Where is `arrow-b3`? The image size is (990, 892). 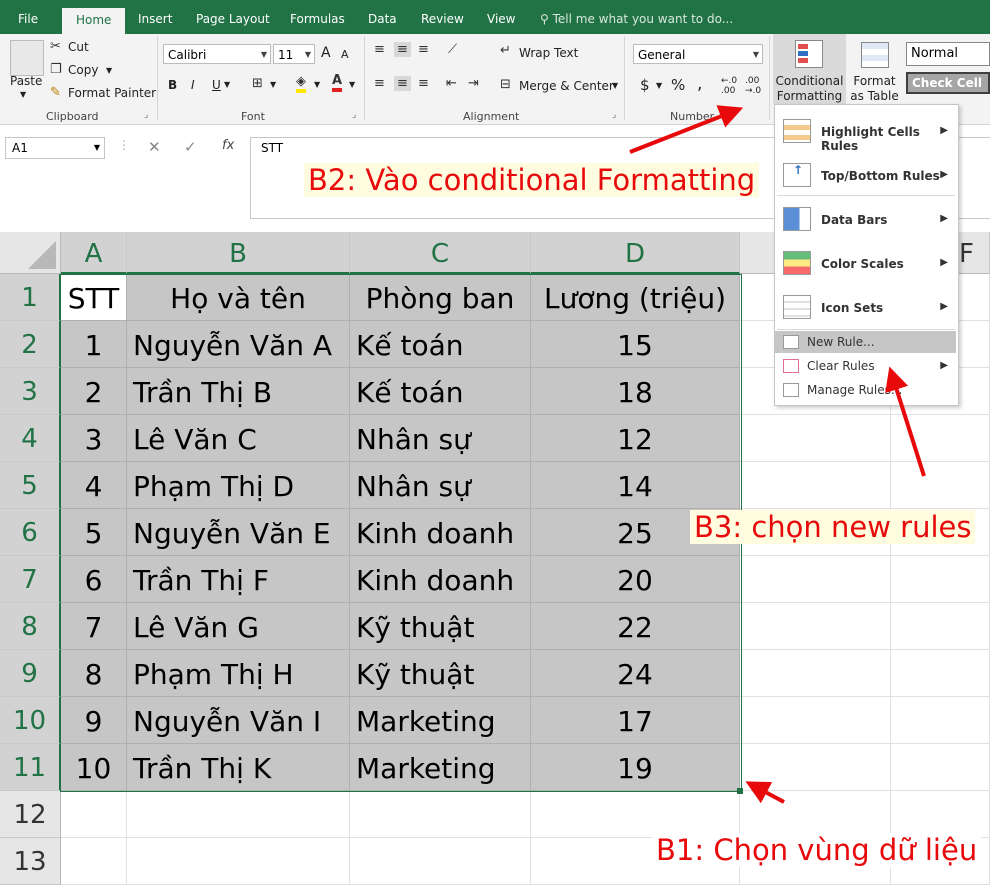 arrow-b3 is located at coordinates (905, 421).